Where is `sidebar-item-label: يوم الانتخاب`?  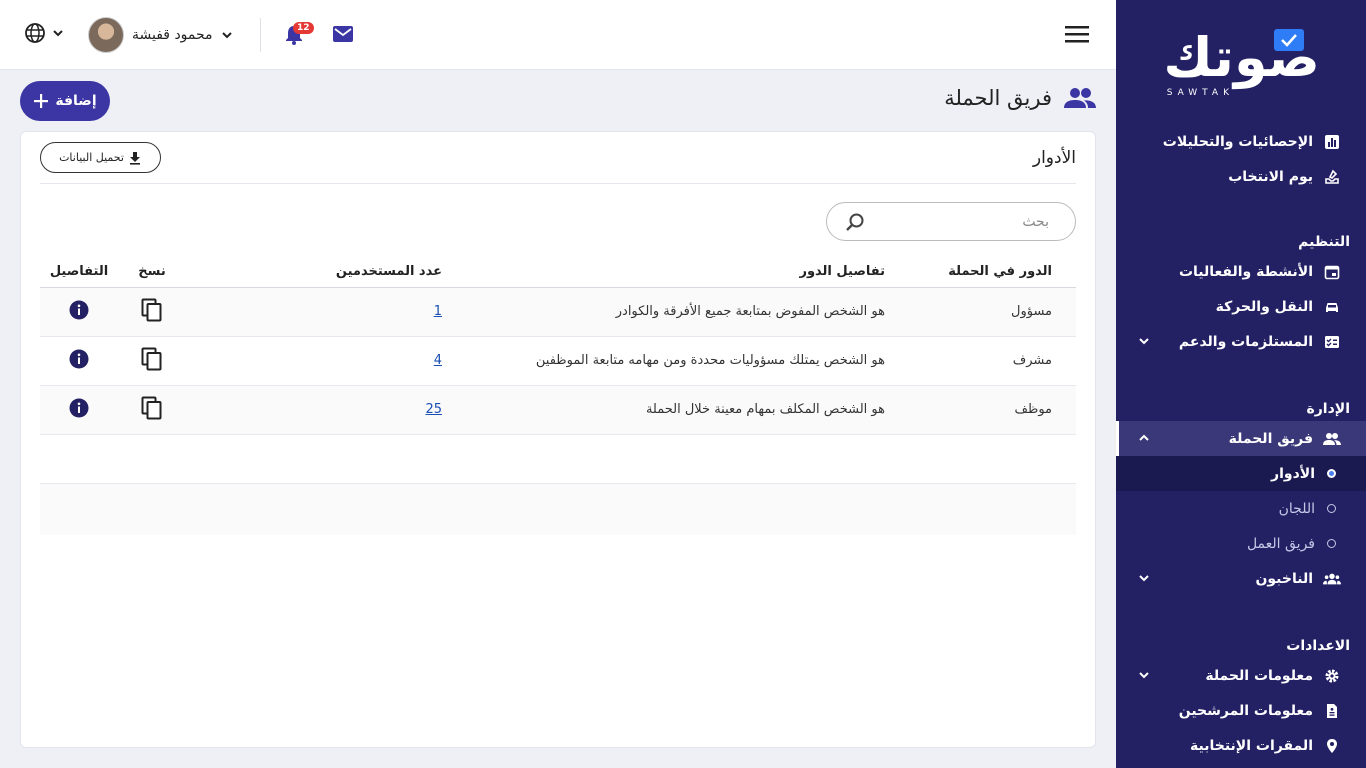 sidebar-item-label: يوم الانتخاب is located at coordinates (1270, 176).